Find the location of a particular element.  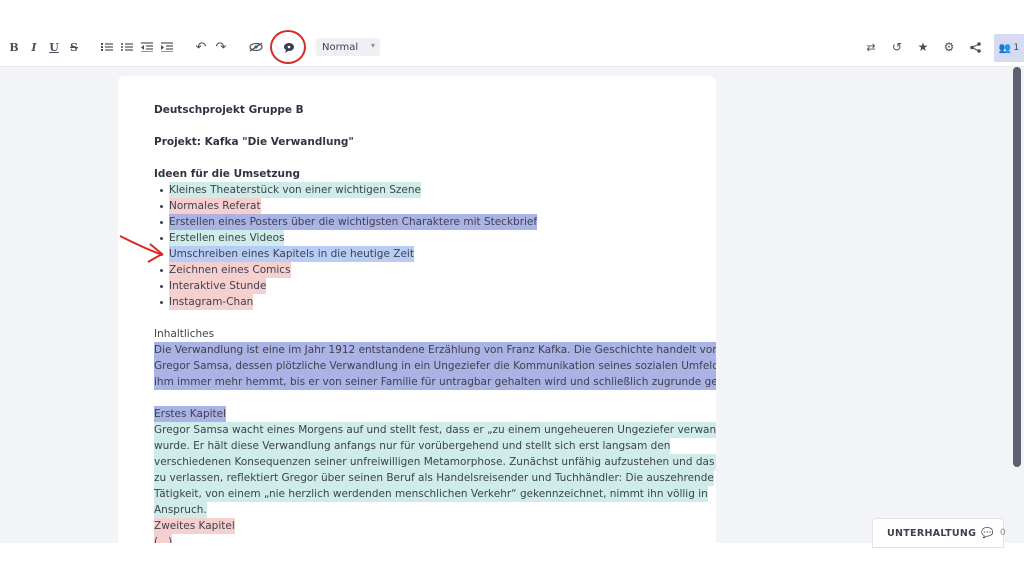

document-line: 17 is located at coordinates (417, 398).